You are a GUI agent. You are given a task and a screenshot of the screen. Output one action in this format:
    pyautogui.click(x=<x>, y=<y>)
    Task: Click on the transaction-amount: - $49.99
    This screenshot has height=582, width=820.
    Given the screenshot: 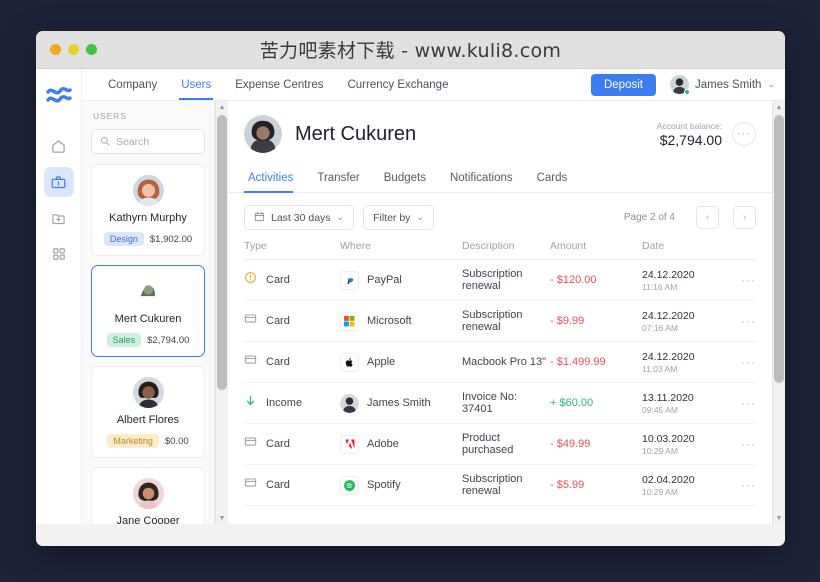 What is the action you would take?
    pyautogui.click(x=570, y=444)
    